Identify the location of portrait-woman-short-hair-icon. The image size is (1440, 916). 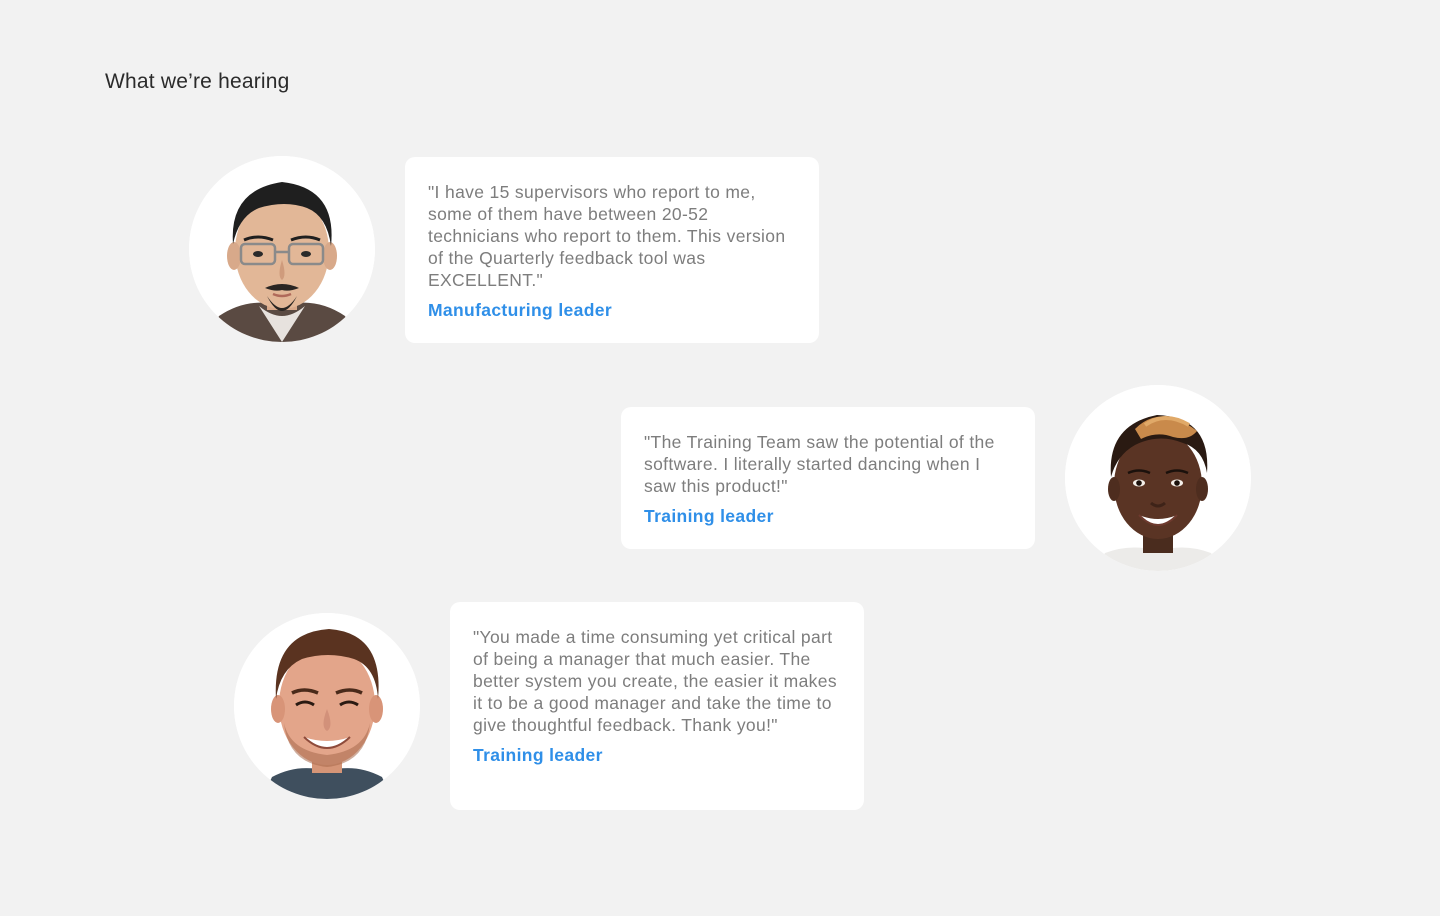
(1158, 478).